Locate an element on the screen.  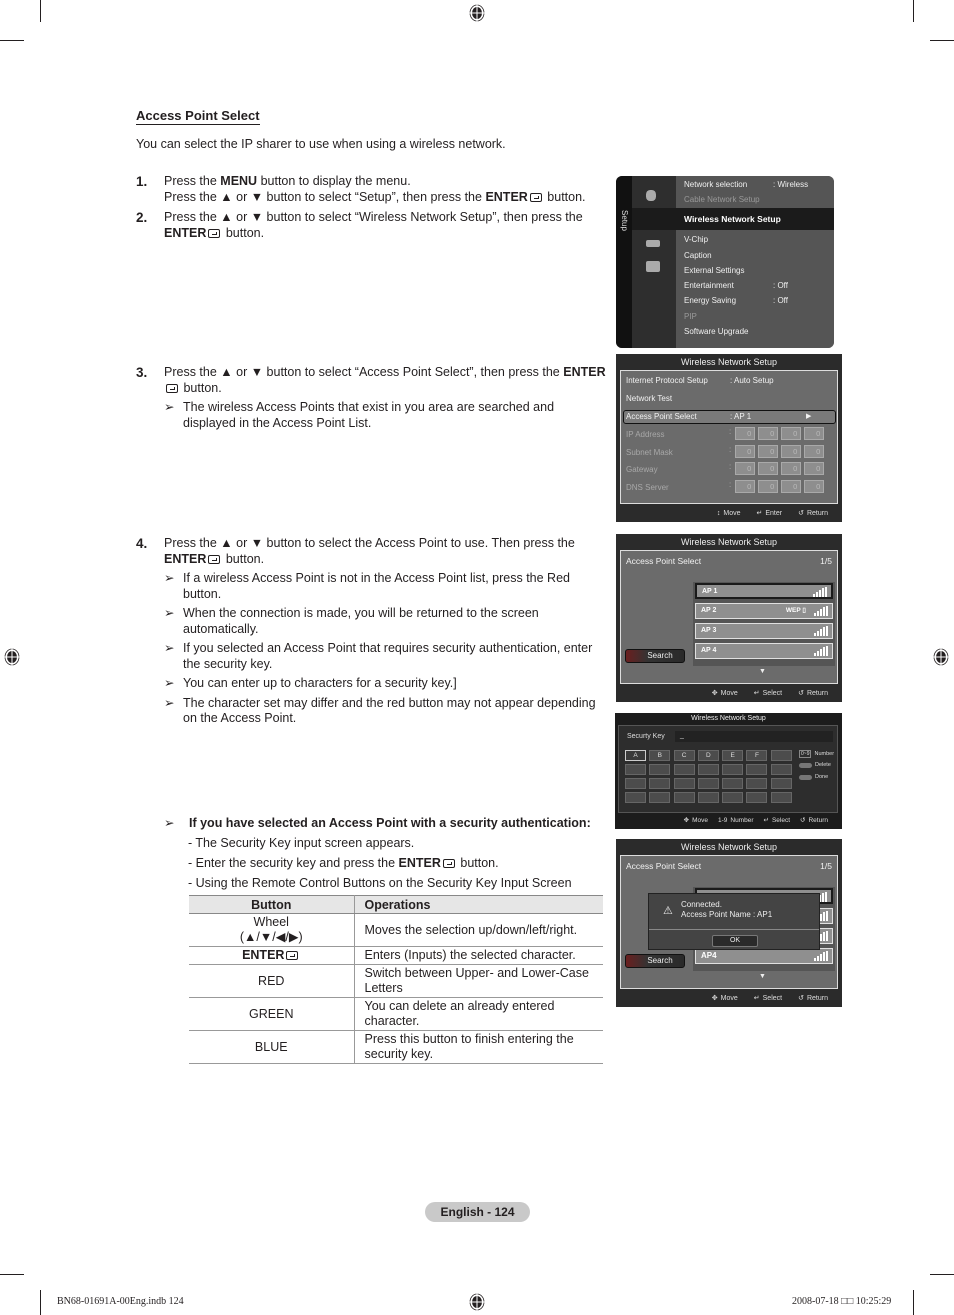
setup-menu-item: Network selection: Wireless is located at coordinates (746, 184).